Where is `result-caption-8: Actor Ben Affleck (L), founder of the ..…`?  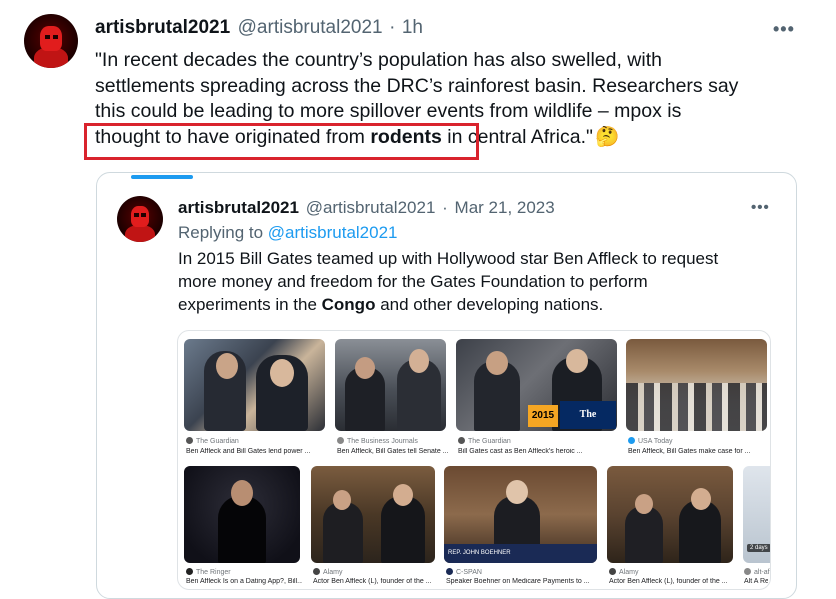 result-caption-8: Actor Ben Affleck (L), founder of the ..… is located at coordinates (671, 581).